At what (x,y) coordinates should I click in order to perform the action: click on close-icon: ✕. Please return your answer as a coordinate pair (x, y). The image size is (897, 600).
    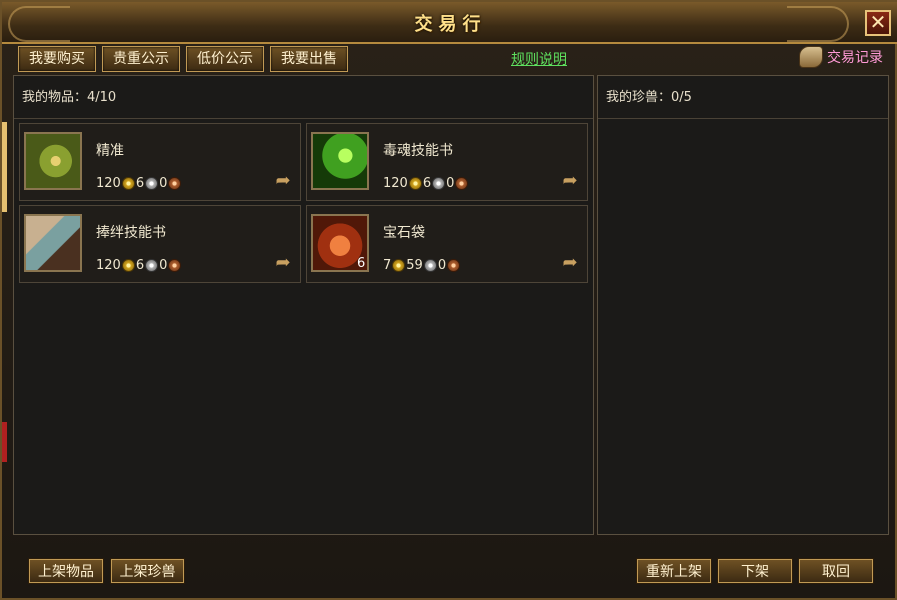
    Looking at the image, I should click on (878, 22).